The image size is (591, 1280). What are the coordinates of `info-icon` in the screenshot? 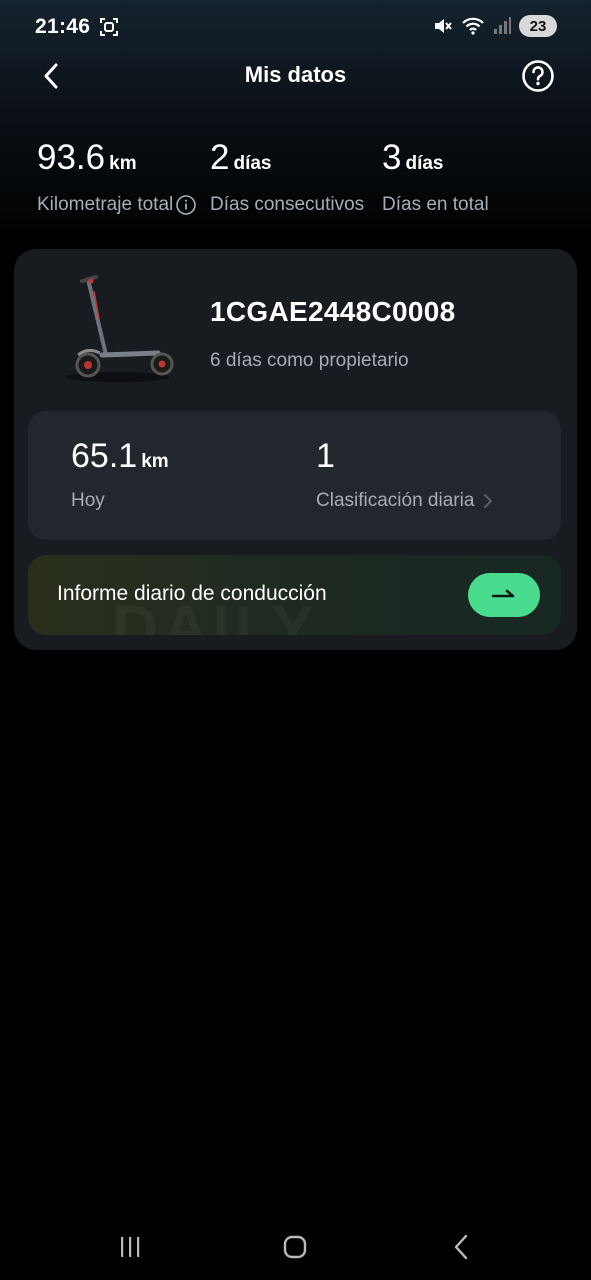 It's located at (186, 205).